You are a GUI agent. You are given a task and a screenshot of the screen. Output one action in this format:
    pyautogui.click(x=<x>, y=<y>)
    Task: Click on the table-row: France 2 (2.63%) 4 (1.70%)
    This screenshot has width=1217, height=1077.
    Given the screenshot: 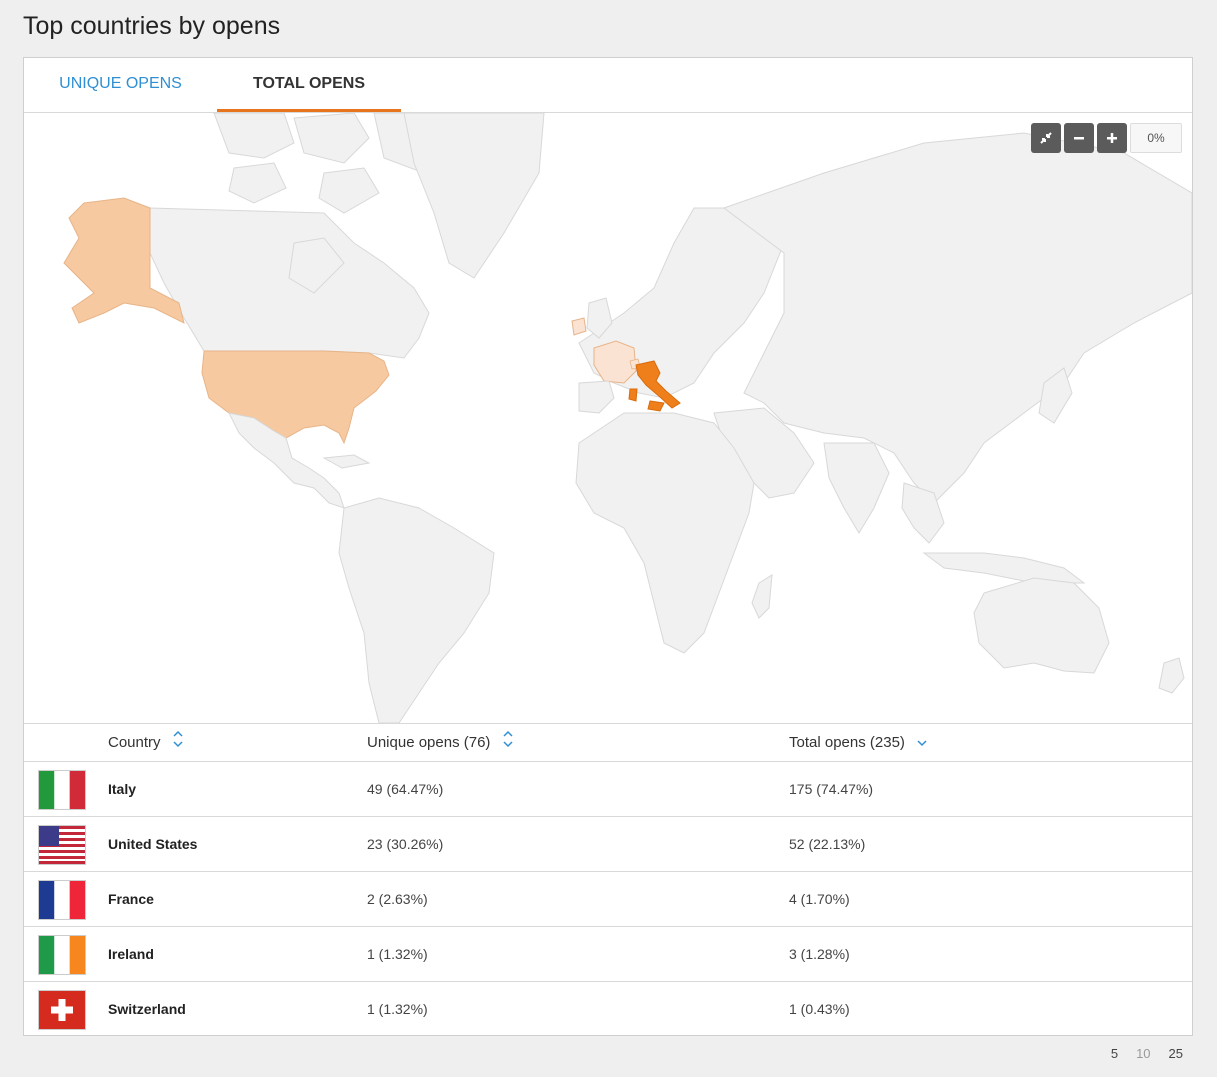 What is the action you would take?
    pyautogui.click(x=608, y=899)
    